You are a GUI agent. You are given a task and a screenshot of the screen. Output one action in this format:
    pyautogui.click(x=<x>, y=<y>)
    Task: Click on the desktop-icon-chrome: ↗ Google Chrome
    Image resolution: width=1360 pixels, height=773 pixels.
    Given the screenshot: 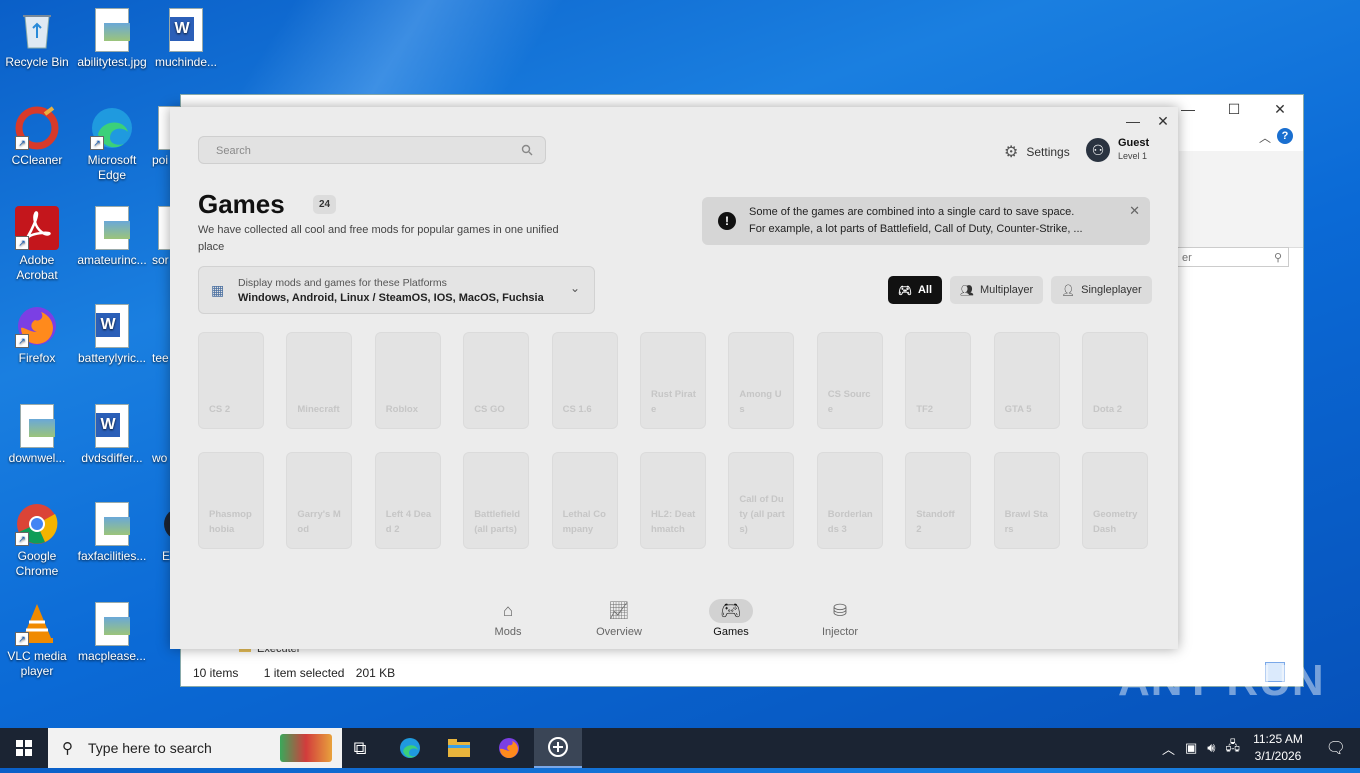 What is the action you would take?
    pyautogui.click(x=37, y=540)
    